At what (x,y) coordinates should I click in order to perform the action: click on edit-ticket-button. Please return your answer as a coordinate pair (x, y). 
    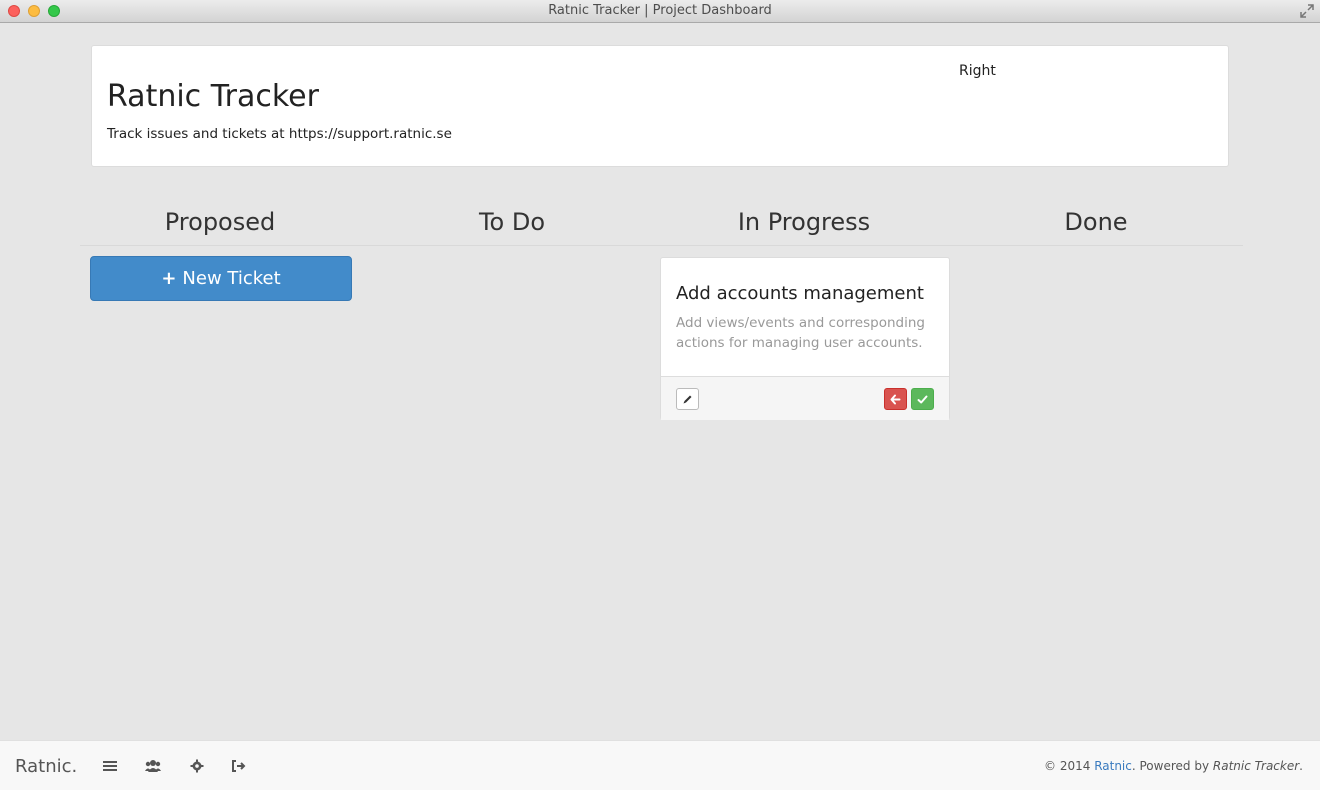
    Looking at the image, I should click on (687, 399).